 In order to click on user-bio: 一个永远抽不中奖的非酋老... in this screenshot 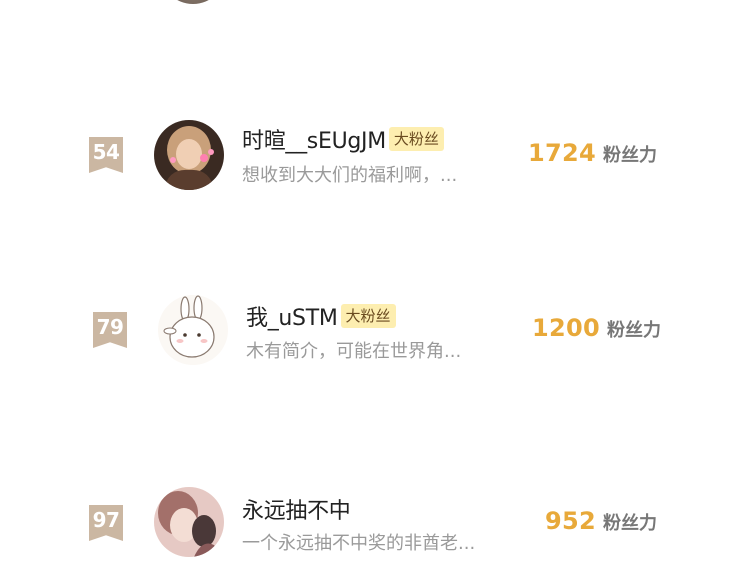, I will do `click(359, 543)`.